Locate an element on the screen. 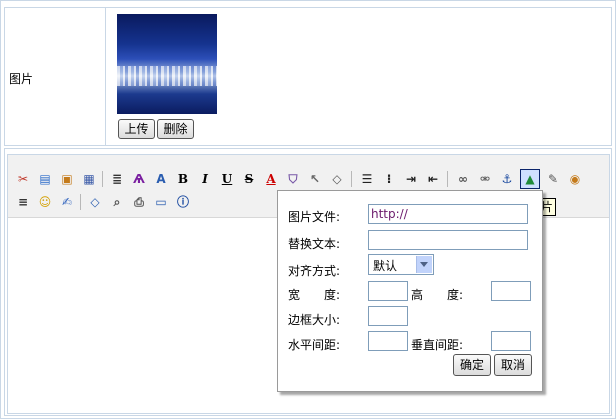 The image size is (616, 419). horizontal-rule-icon: ≡ is located at coordinates (23, 202).